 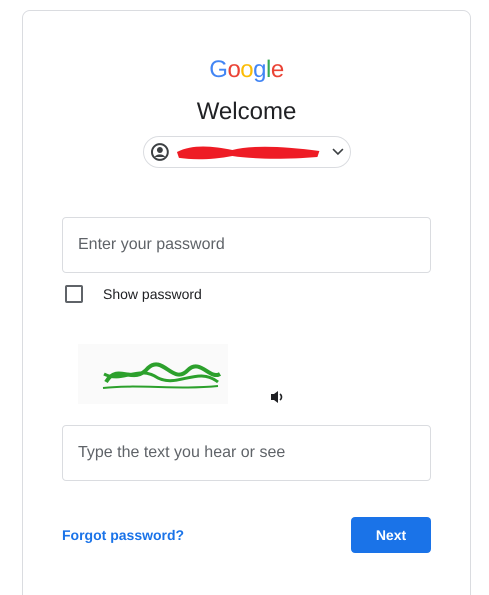 What do you see at coordinates (152, 294) in the screenshot?
I see `show-password-label: Show password` at bounding box center [152, 294].